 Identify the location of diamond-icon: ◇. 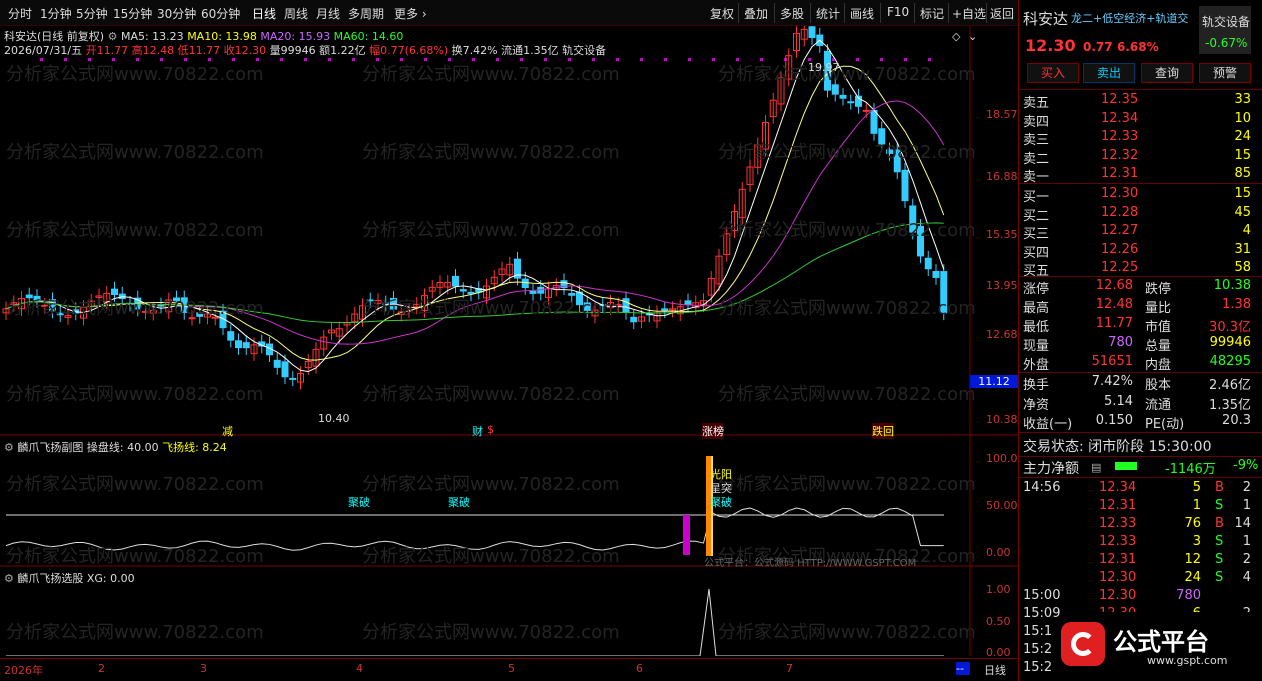
(956, 36).